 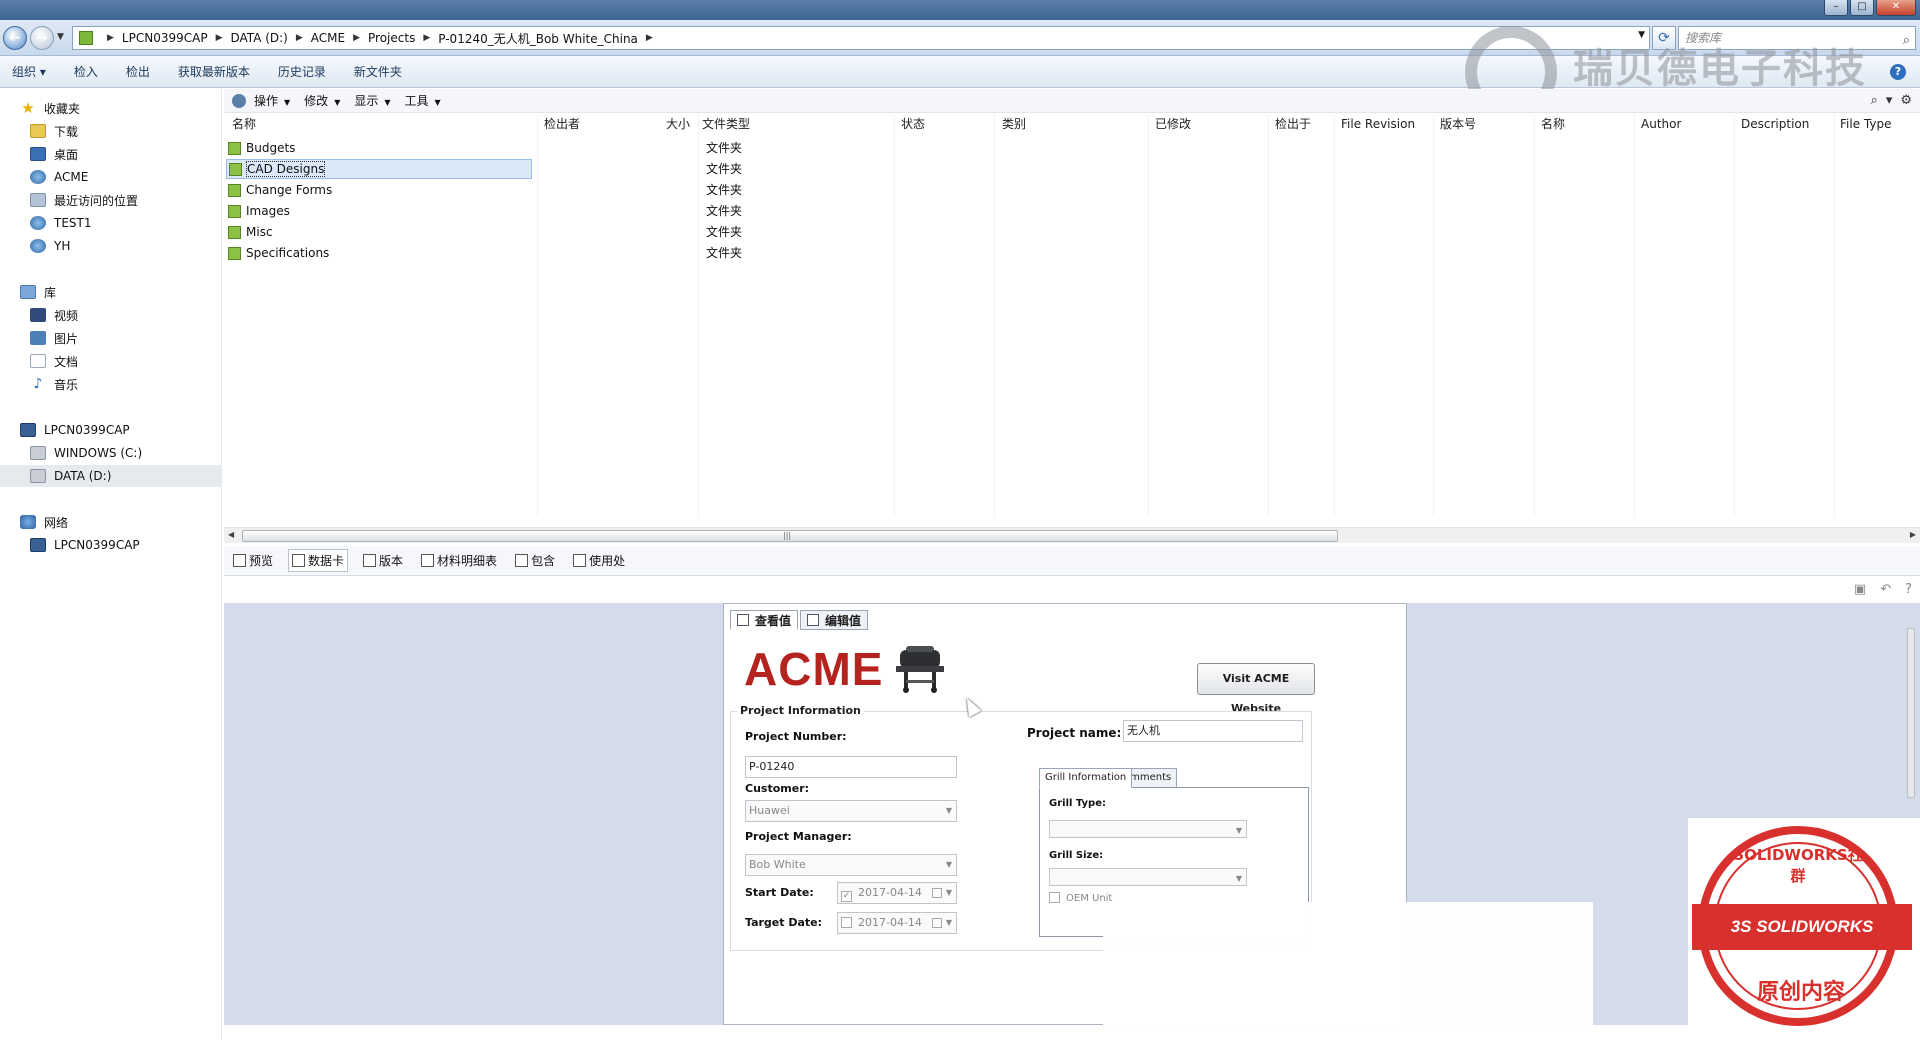 I want to click on file-row: Specifications 文件夹, so click(x=1068, y=253).